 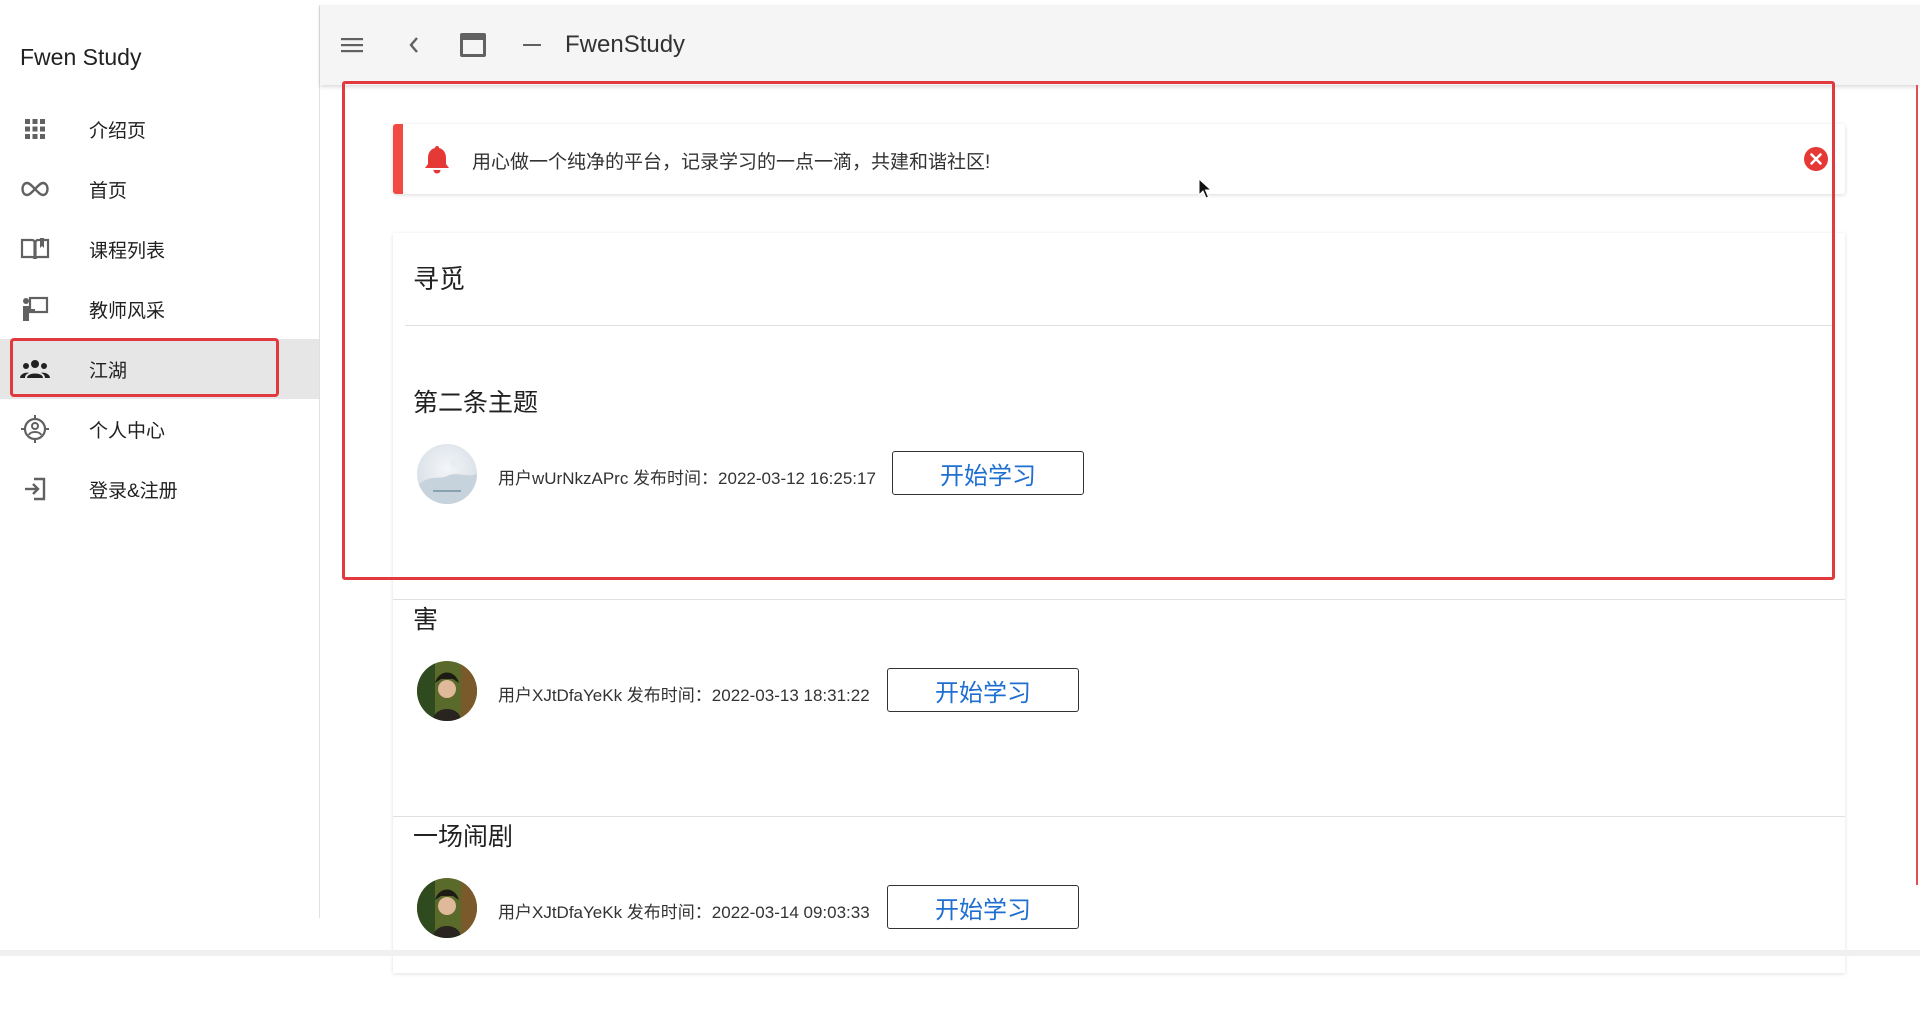 I want to click on sidebar-item-login: 登录&注册, so click(x=159, y=489).